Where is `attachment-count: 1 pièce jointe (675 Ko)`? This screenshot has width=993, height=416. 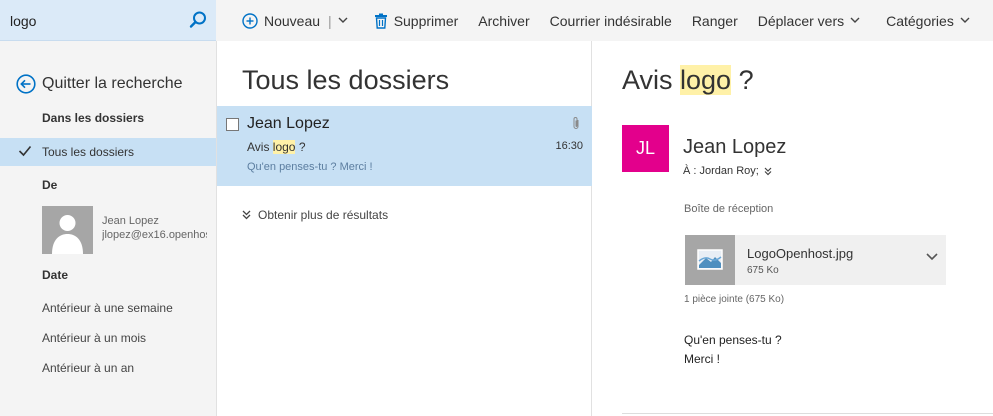
attachment-count: 1 pièce jointe (675 Ko) is located at coordinates (734, 299).